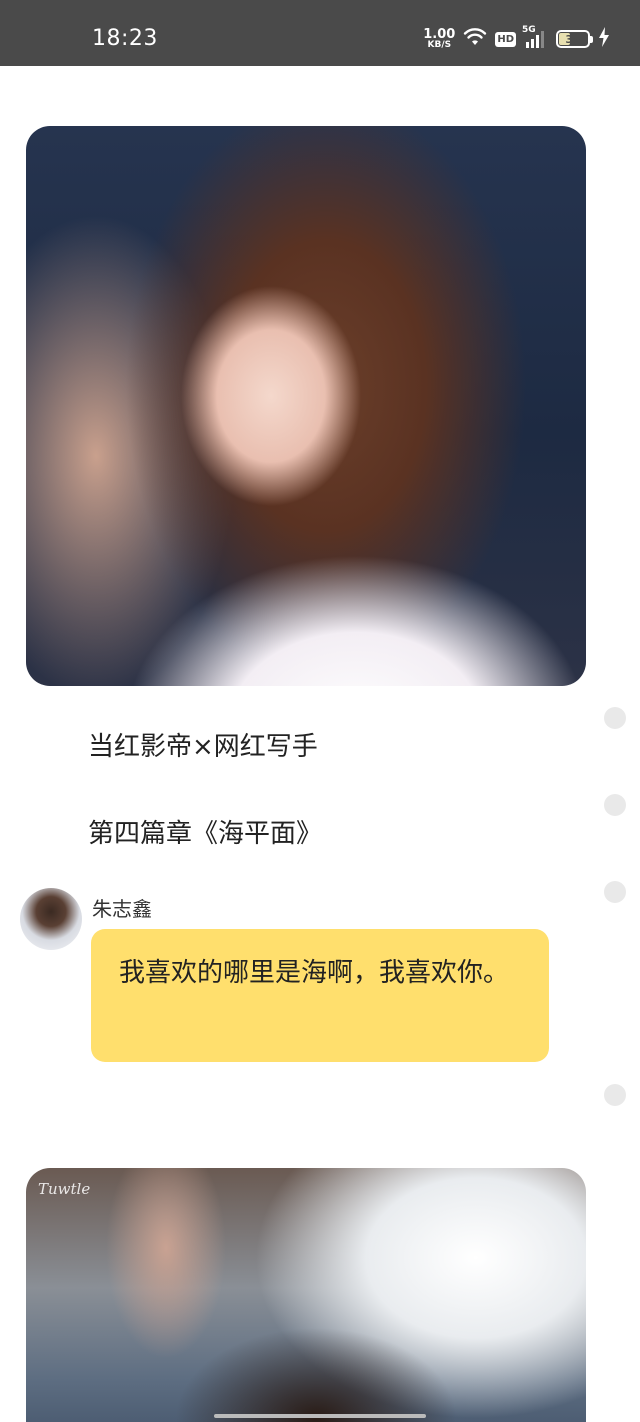  Describe the element at coordinates (125, 38) in the screenshot. I see `status-time: 18:23` at that location.